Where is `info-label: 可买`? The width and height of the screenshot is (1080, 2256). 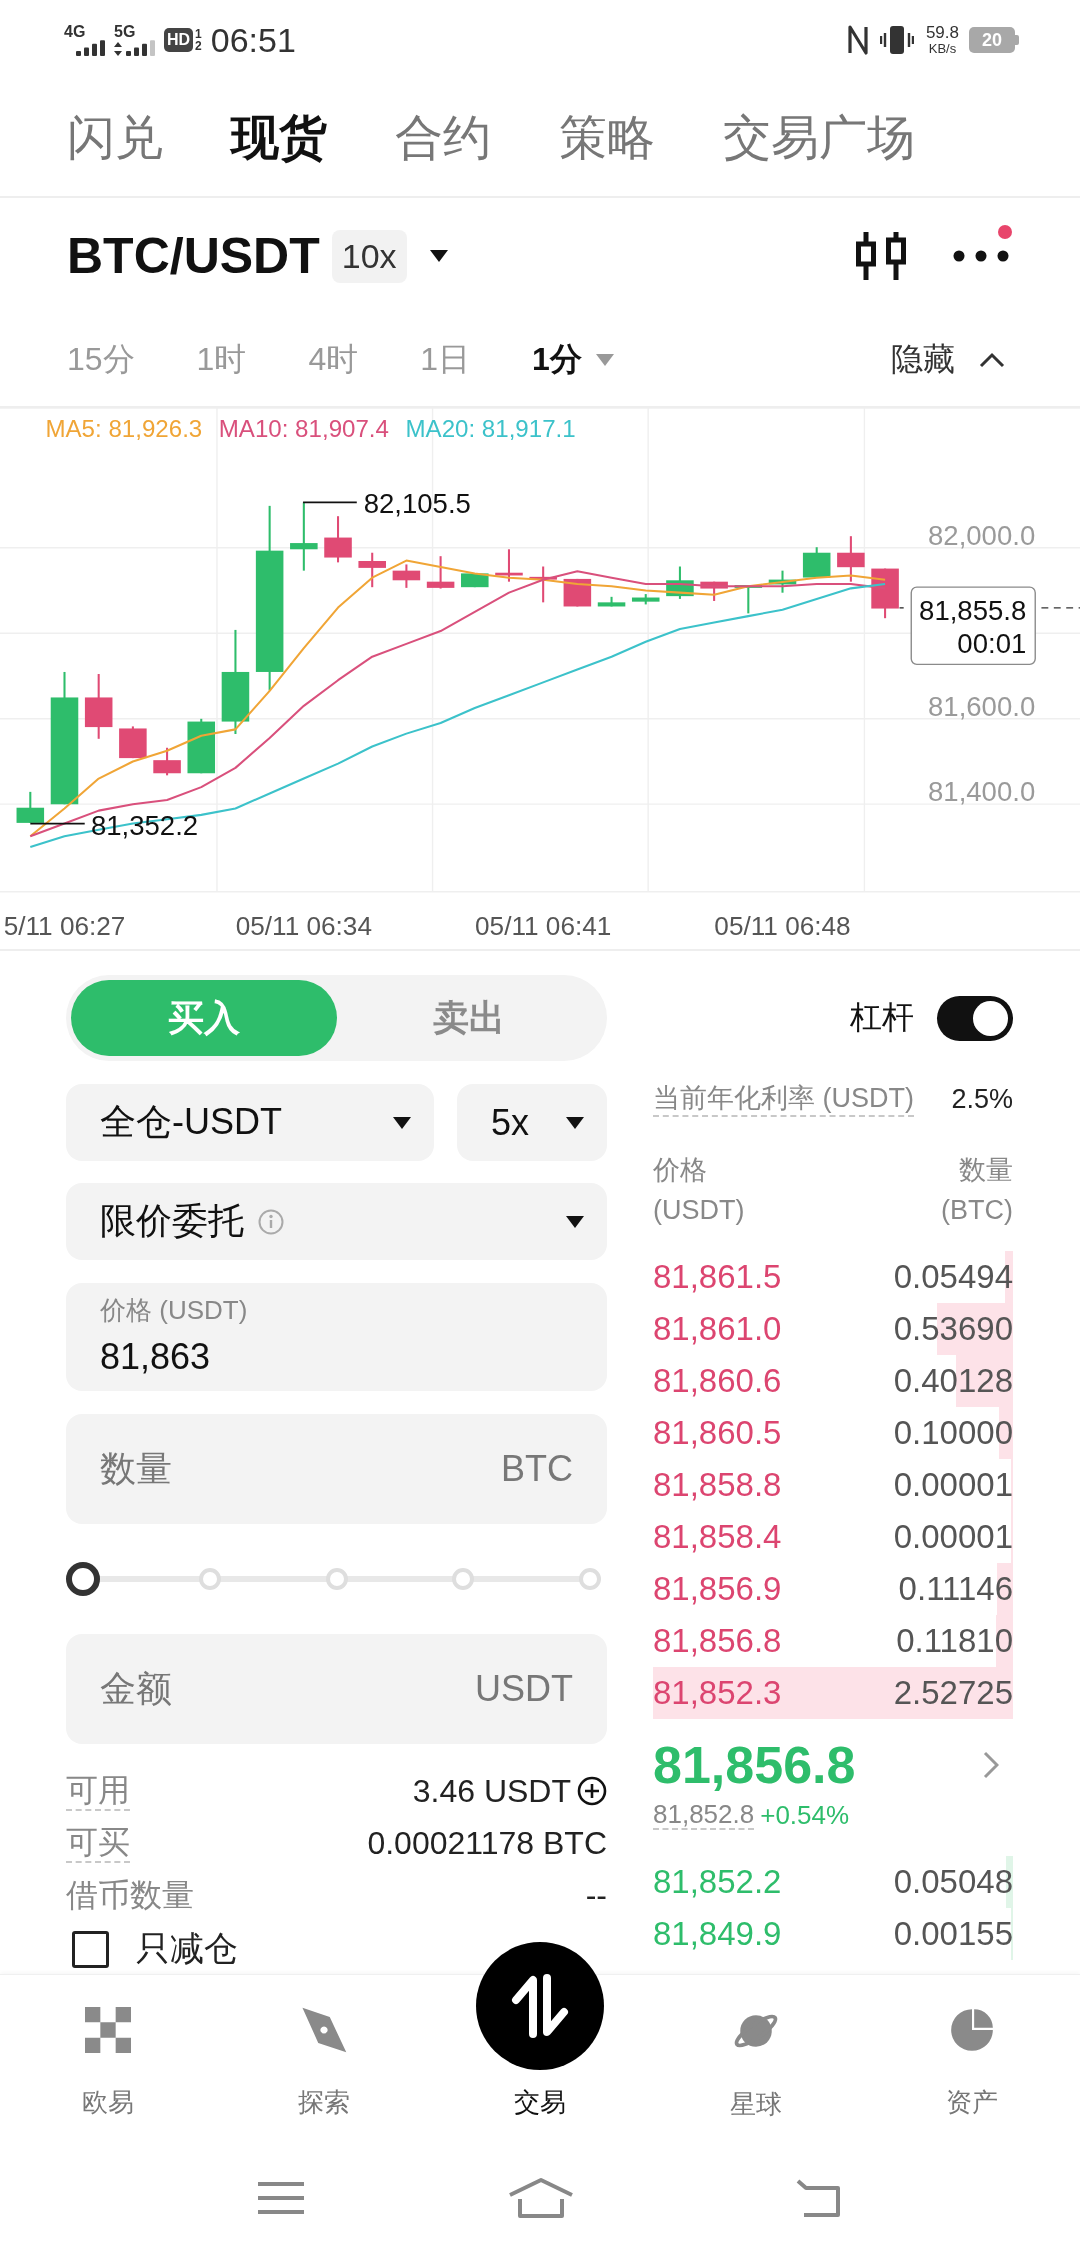 info-label: 可买 is located at coordinates (98, 1843).